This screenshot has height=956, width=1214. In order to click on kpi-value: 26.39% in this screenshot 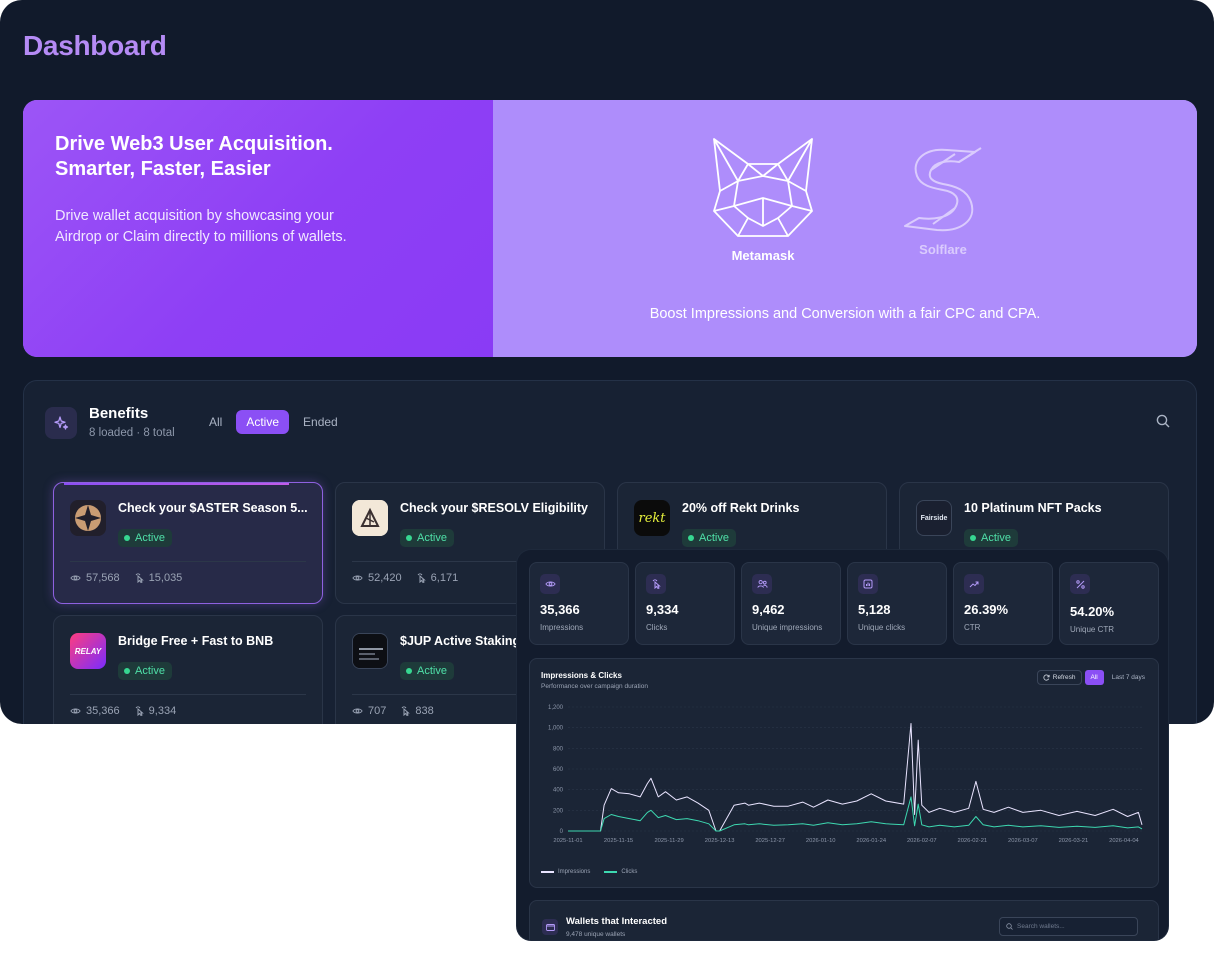, I will do `click(986, 609)`.